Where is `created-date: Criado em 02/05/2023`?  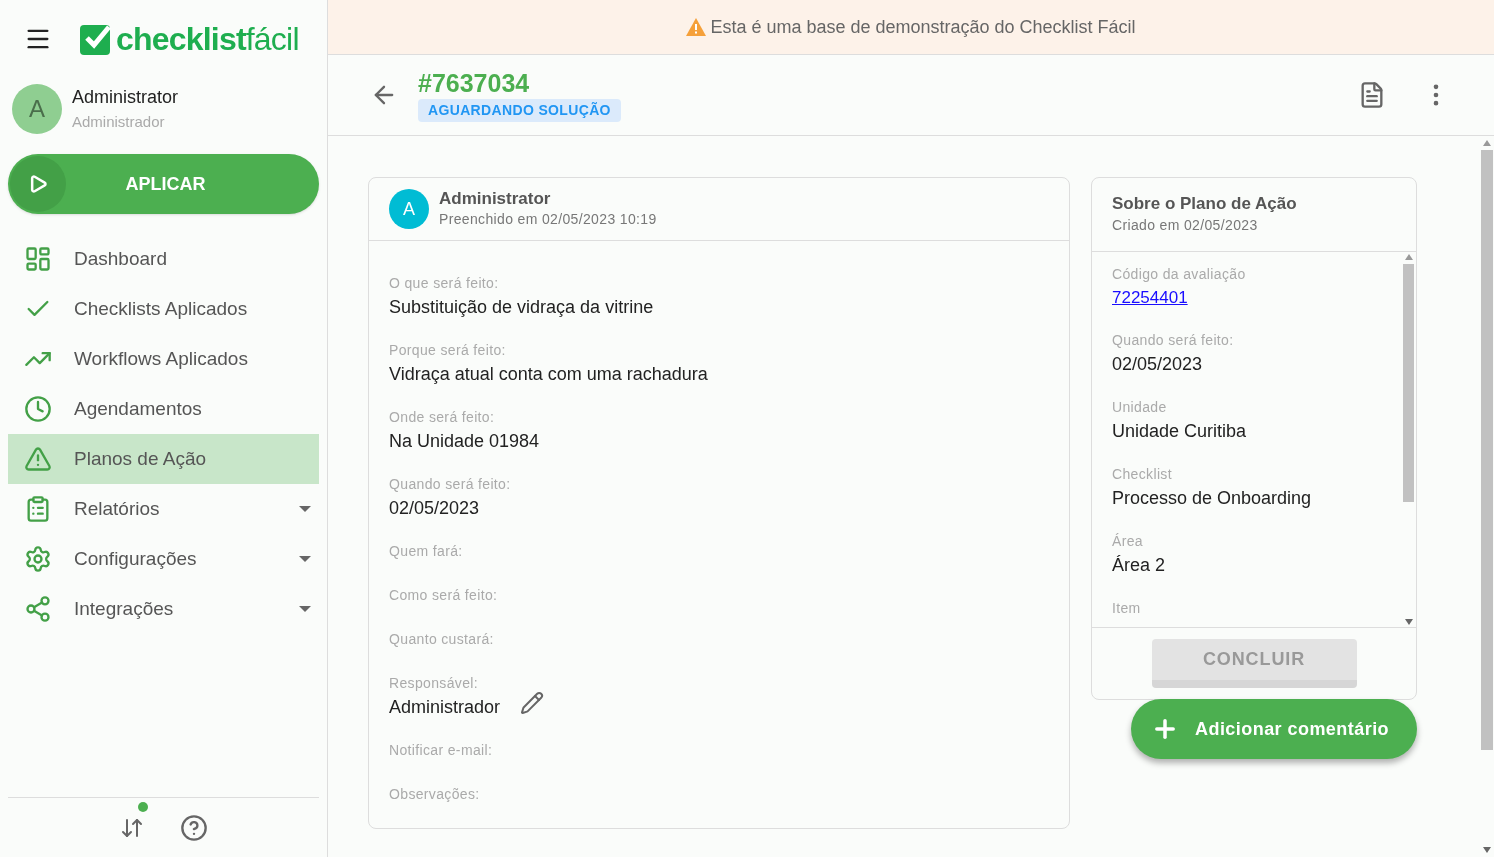
created-date: Criado em 02/05/2023 is located at coordinates (1185, 225).